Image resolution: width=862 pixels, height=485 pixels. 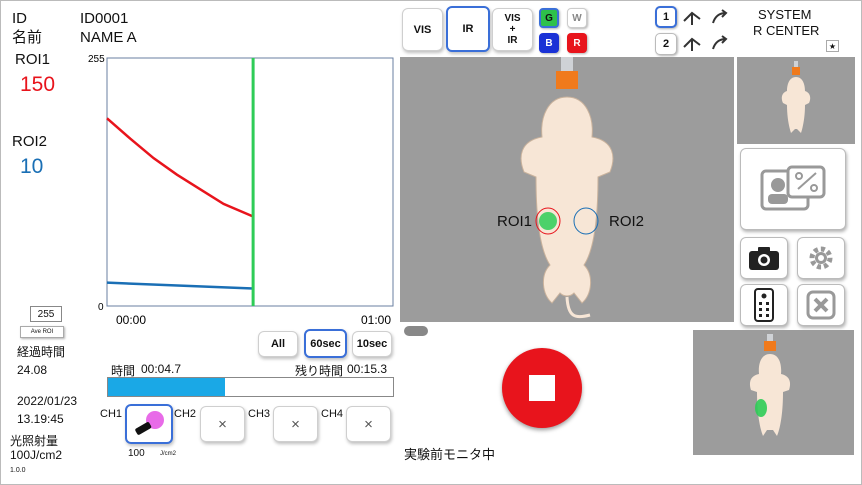 I want to click on preset-2-button: 2, so click(x=666, y=44).